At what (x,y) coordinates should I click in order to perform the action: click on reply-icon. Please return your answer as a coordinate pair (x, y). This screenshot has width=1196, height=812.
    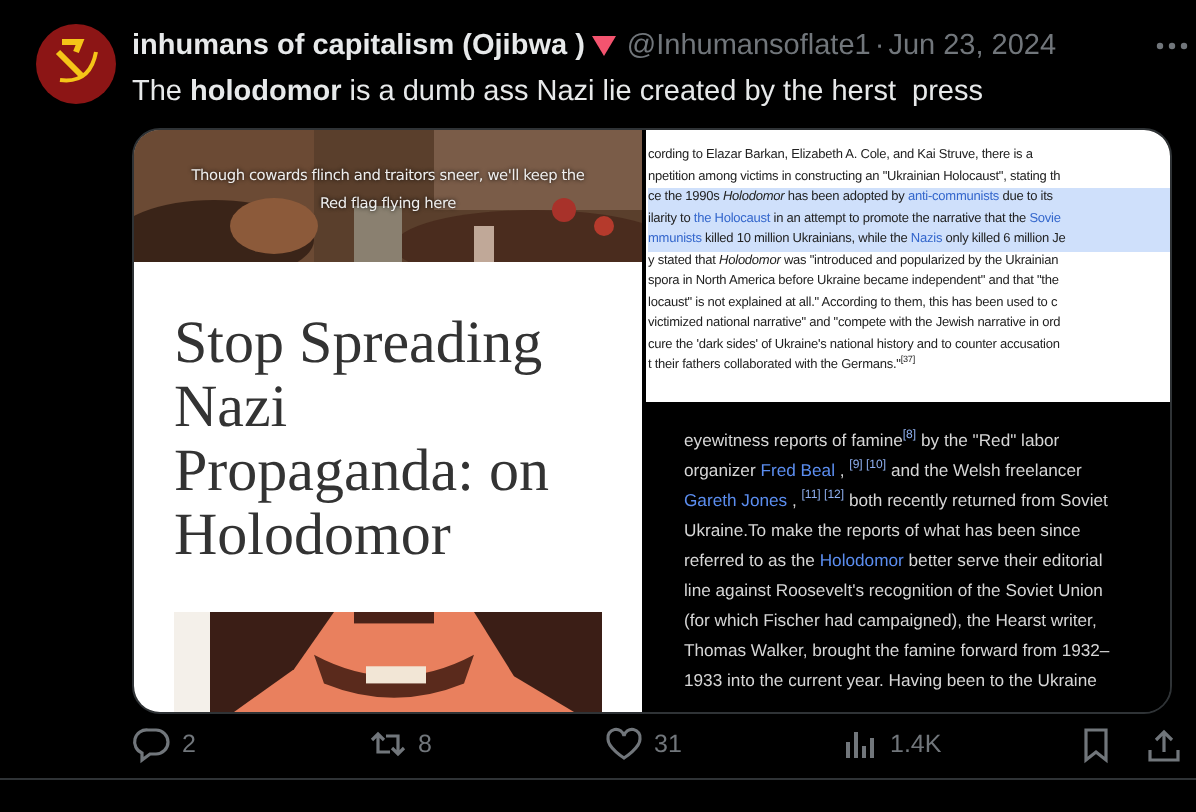
    Looking at the image, I should click on (152, 744).